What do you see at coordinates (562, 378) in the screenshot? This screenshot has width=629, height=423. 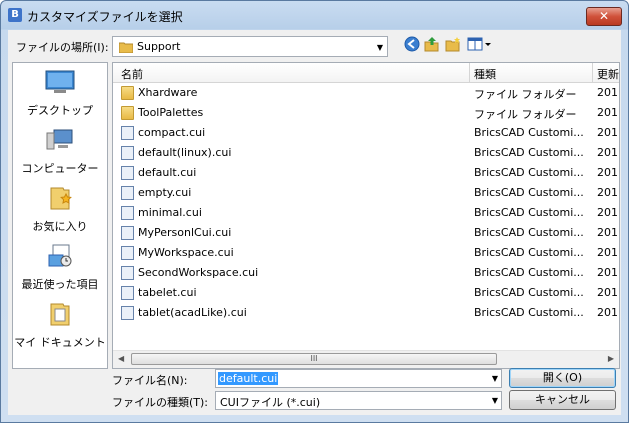 I see `open-button: 開く(O)` at bounding box center [562, 378].